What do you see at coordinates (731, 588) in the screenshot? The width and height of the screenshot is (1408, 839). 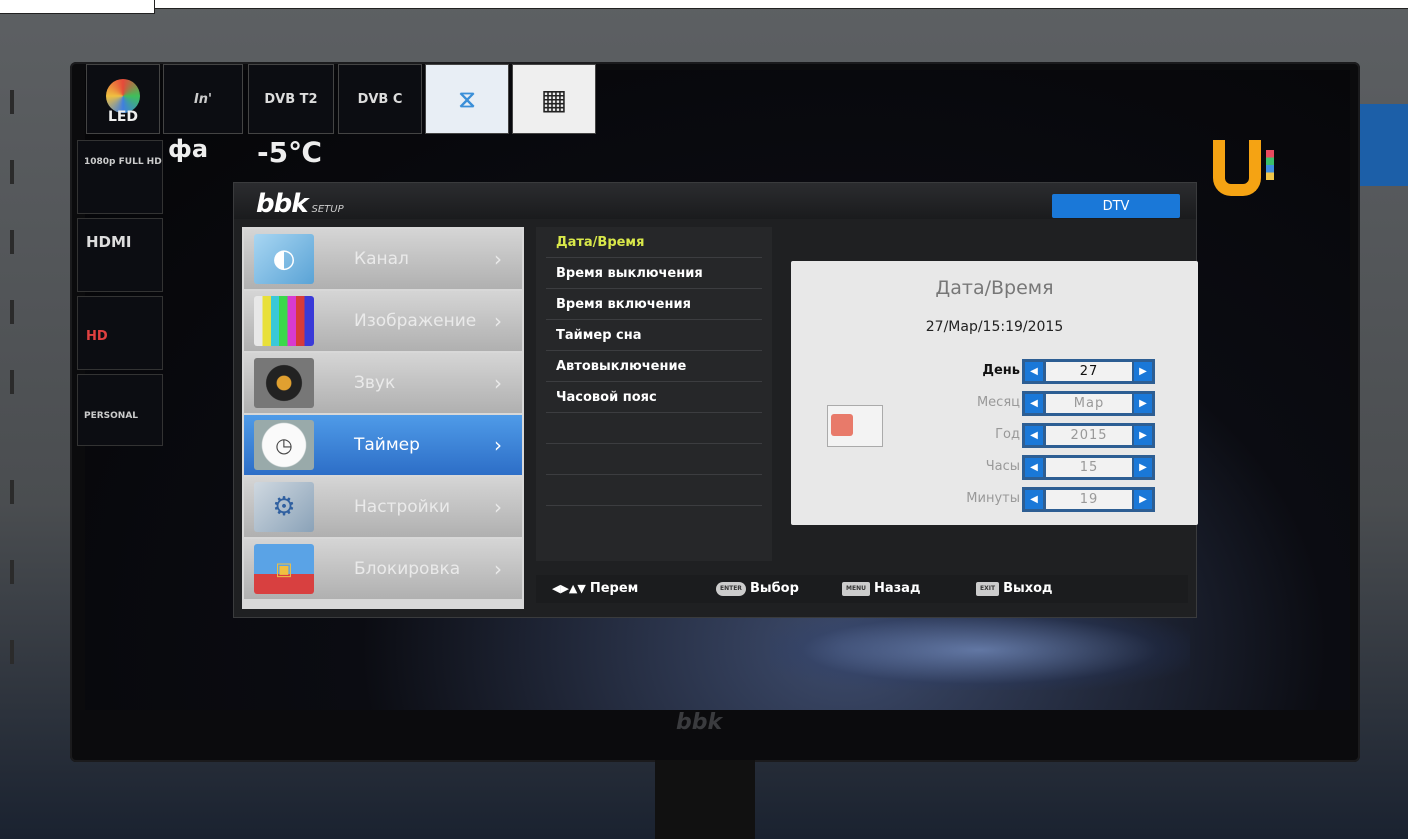 I see `enter-key-icon: ENTER` at bounding box center [731, 588].